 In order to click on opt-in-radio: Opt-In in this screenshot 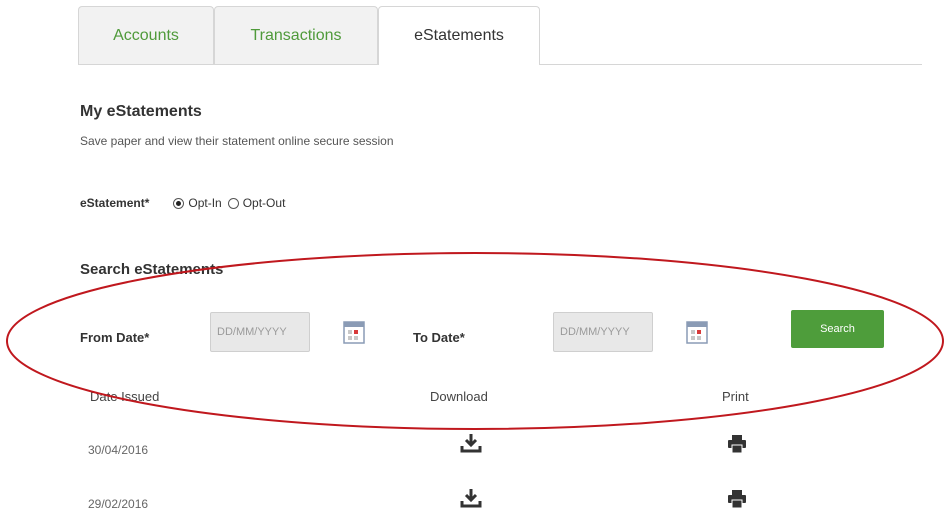, I will do `click(197, 203)`.